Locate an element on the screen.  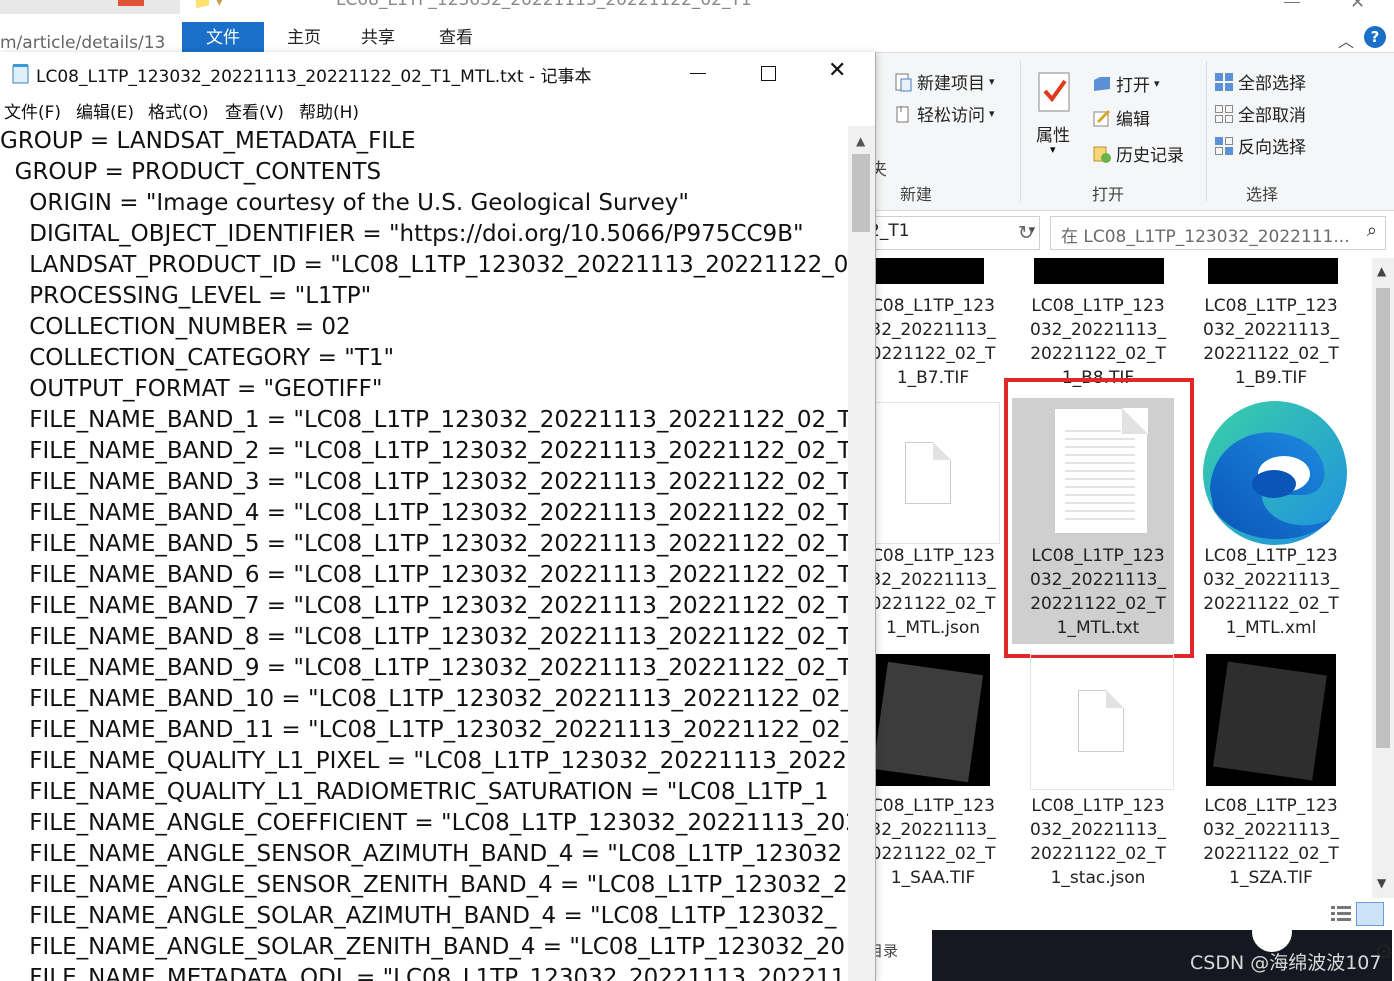
easy-access-button: 轻松访问 ▾ is located at coordinates (944, 113).